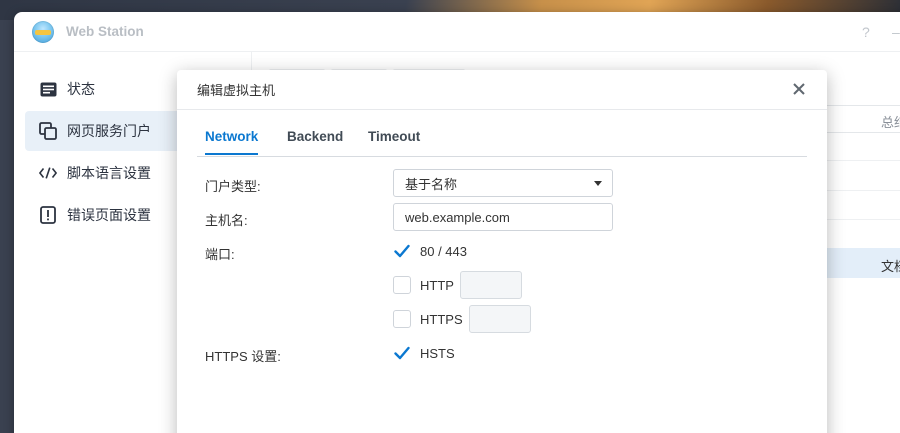  What do you see at coordinates (48, 131) in the screenshot?
I see `web-portal-icon` at bounding box center [48, 131].